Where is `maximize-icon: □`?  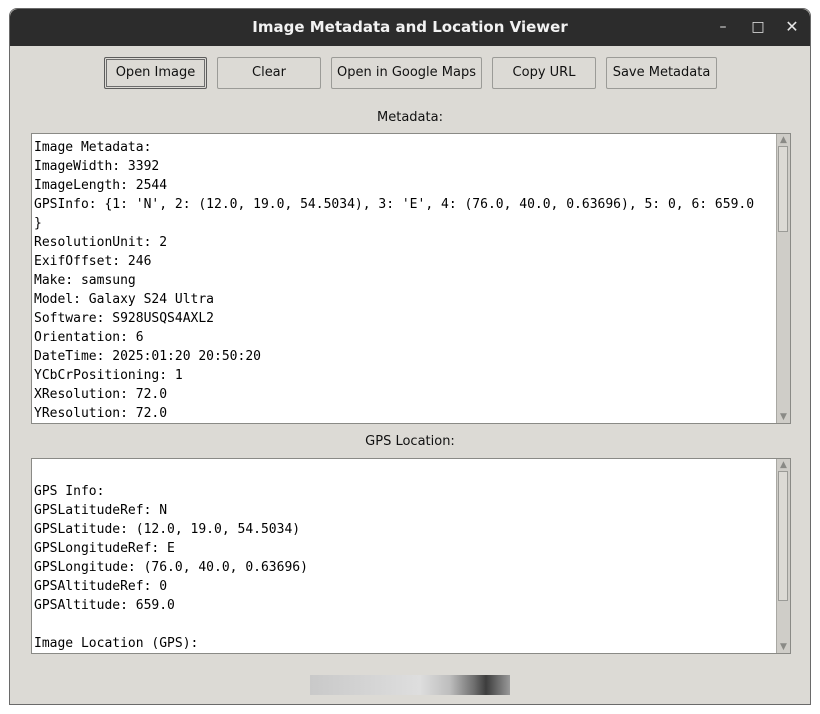 maximize-icon: □ is located at coordinates (758, 27).